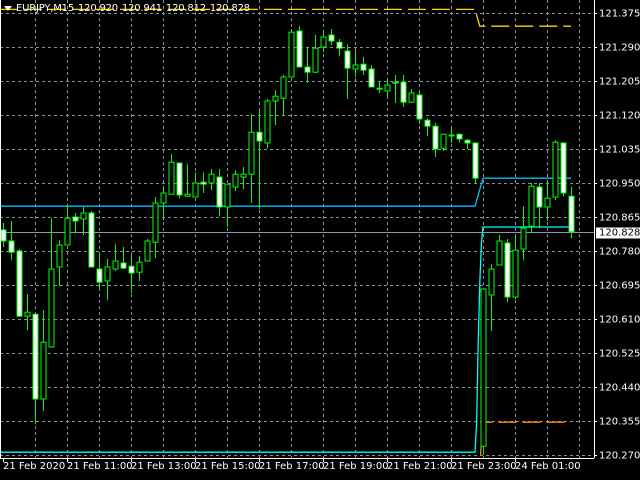  What do you see at coordinates (619, 217) in the screenshot?
I see `price-axis-label: 120.865` at bounding box center [619, 217].